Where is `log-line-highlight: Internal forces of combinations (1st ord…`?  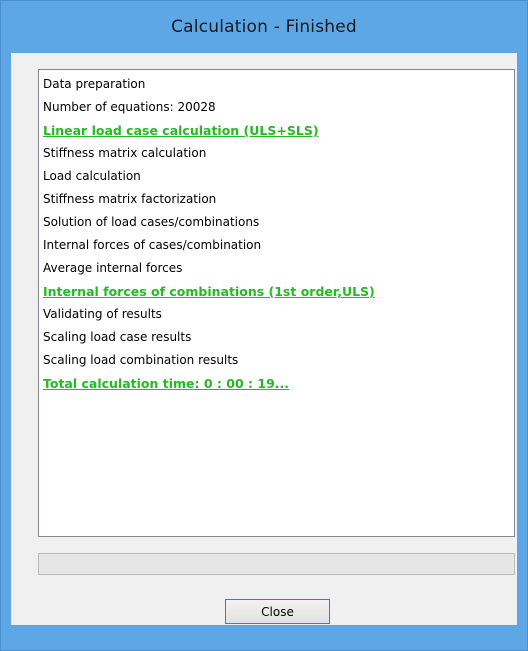
log-line-highlight: Internal forces of combinations (1st ord… is located at coordinates (209, 291).